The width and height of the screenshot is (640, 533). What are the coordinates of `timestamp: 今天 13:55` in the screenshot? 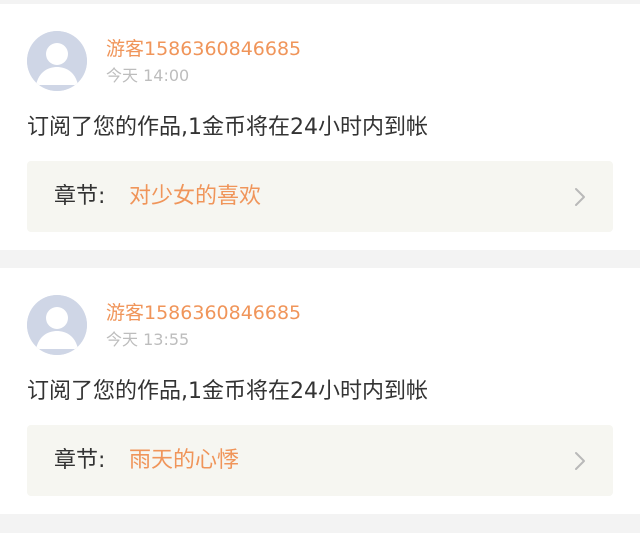 It's located at (148, 339).